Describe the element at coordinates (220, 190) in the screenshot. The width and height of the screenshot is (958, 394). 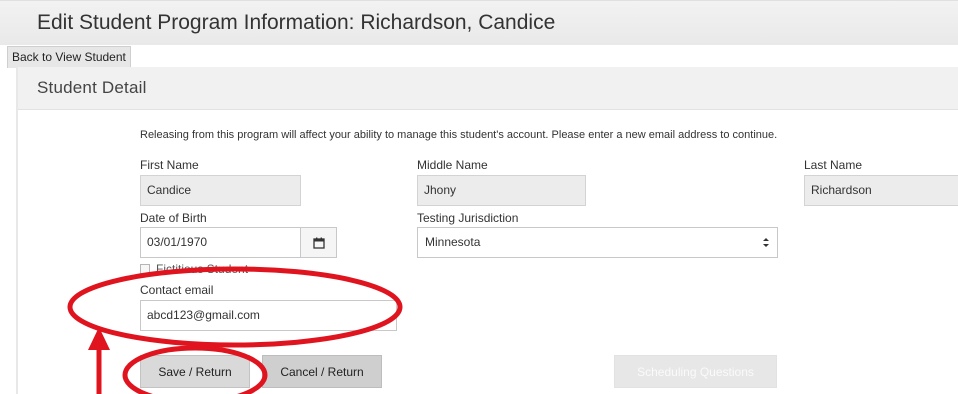
I see `first-name-field: Candice` at that location.